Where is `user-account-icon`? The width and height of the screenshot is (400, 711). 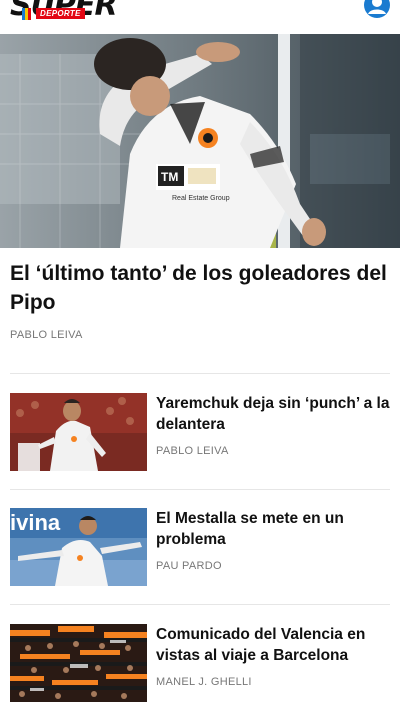 user-account-icon is located at coordinates (377, 9).